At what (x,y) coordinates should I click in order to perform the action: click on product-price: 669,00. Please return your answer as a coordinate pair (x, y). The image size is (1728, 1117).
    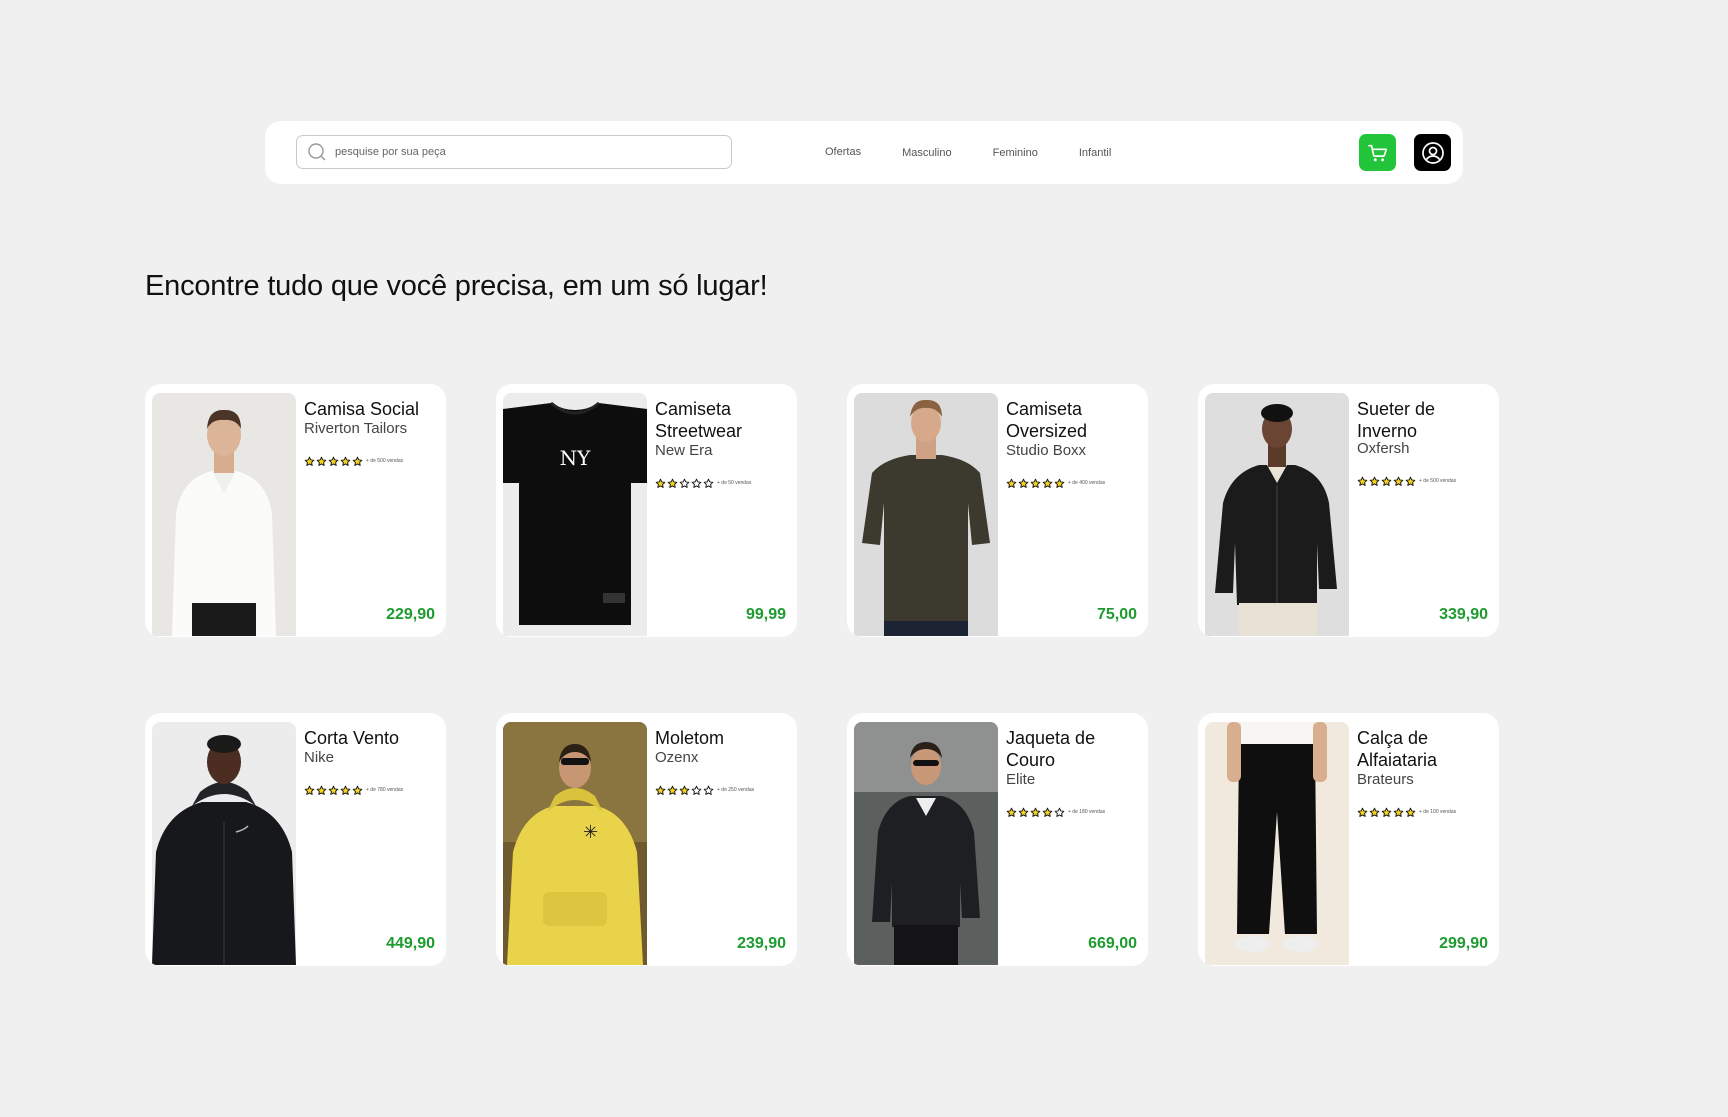
    Looking at the image, I should click on (1112, 943).